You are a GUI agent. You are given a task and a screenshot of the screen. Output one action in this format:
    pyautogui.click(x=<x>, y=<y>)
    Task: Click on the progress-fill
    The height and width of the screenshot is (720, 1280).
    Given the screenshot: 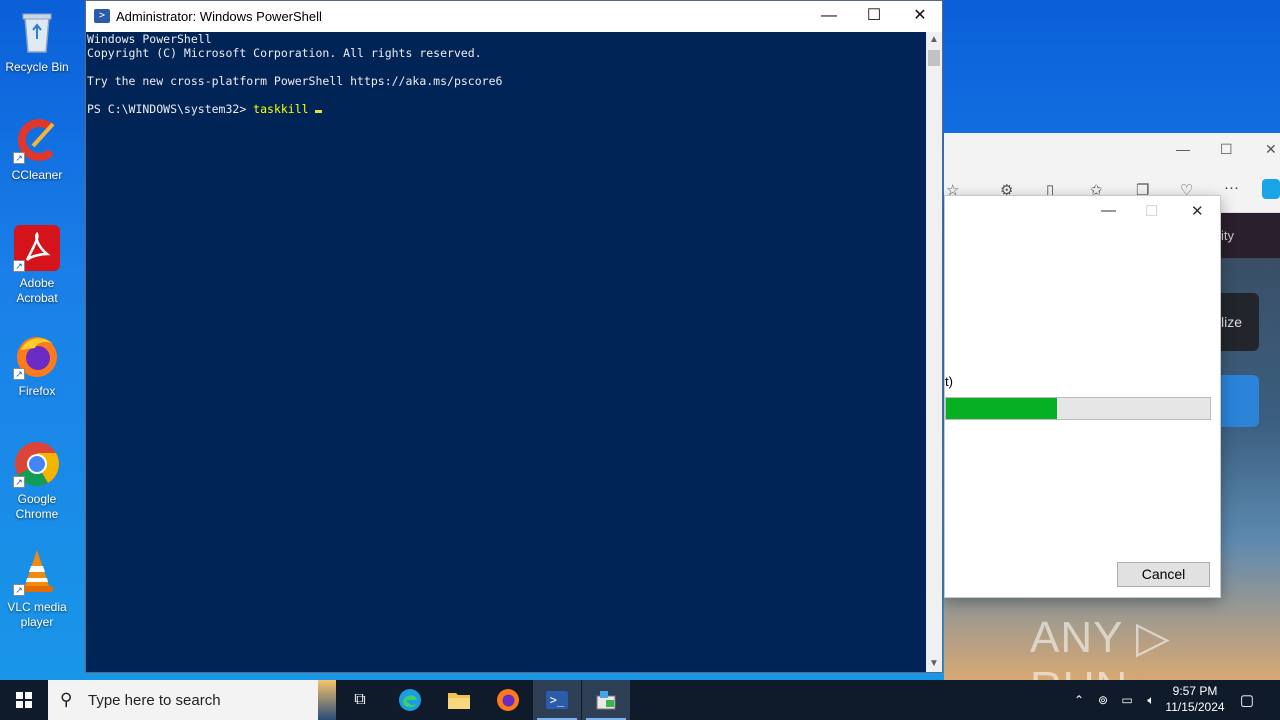 What is the action you would take?
    pyautogui.click(x=1001, y=408)
    